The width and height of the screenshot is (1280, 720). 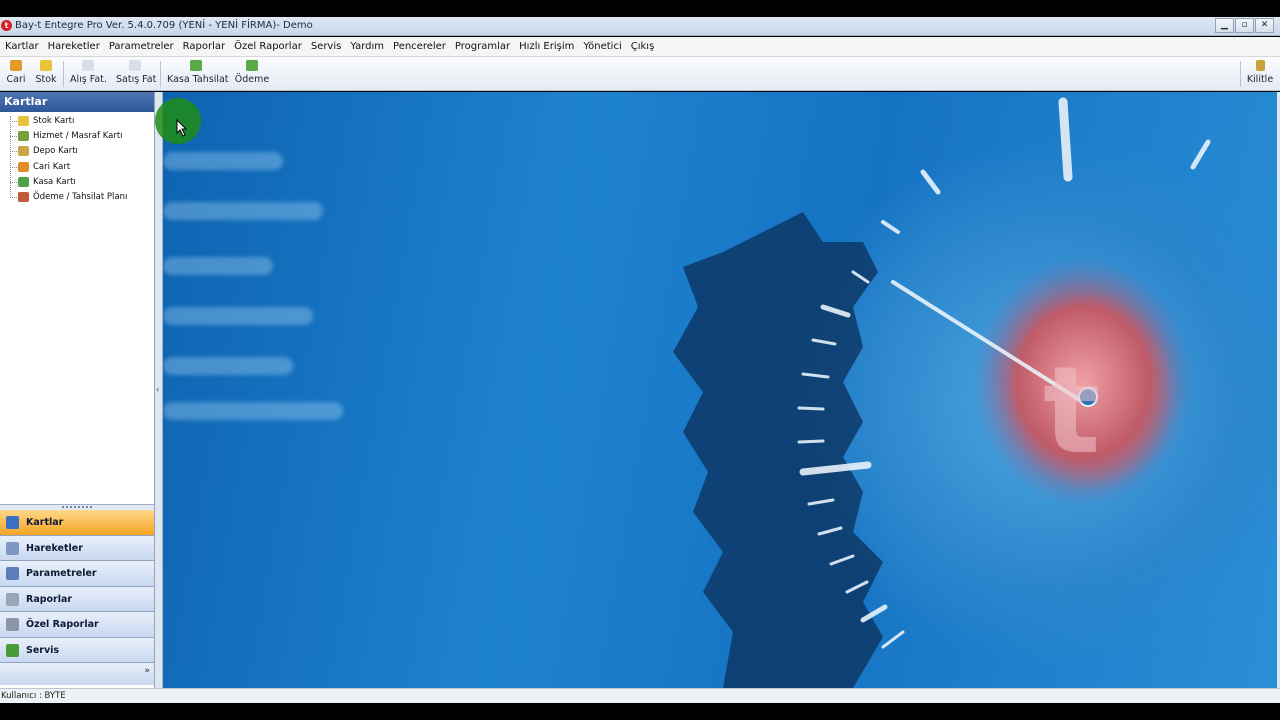 What do you see at coordinates (23, 196) in the screenshot?
I see `odeme-plani-icon` at bounding box center [23, 196].